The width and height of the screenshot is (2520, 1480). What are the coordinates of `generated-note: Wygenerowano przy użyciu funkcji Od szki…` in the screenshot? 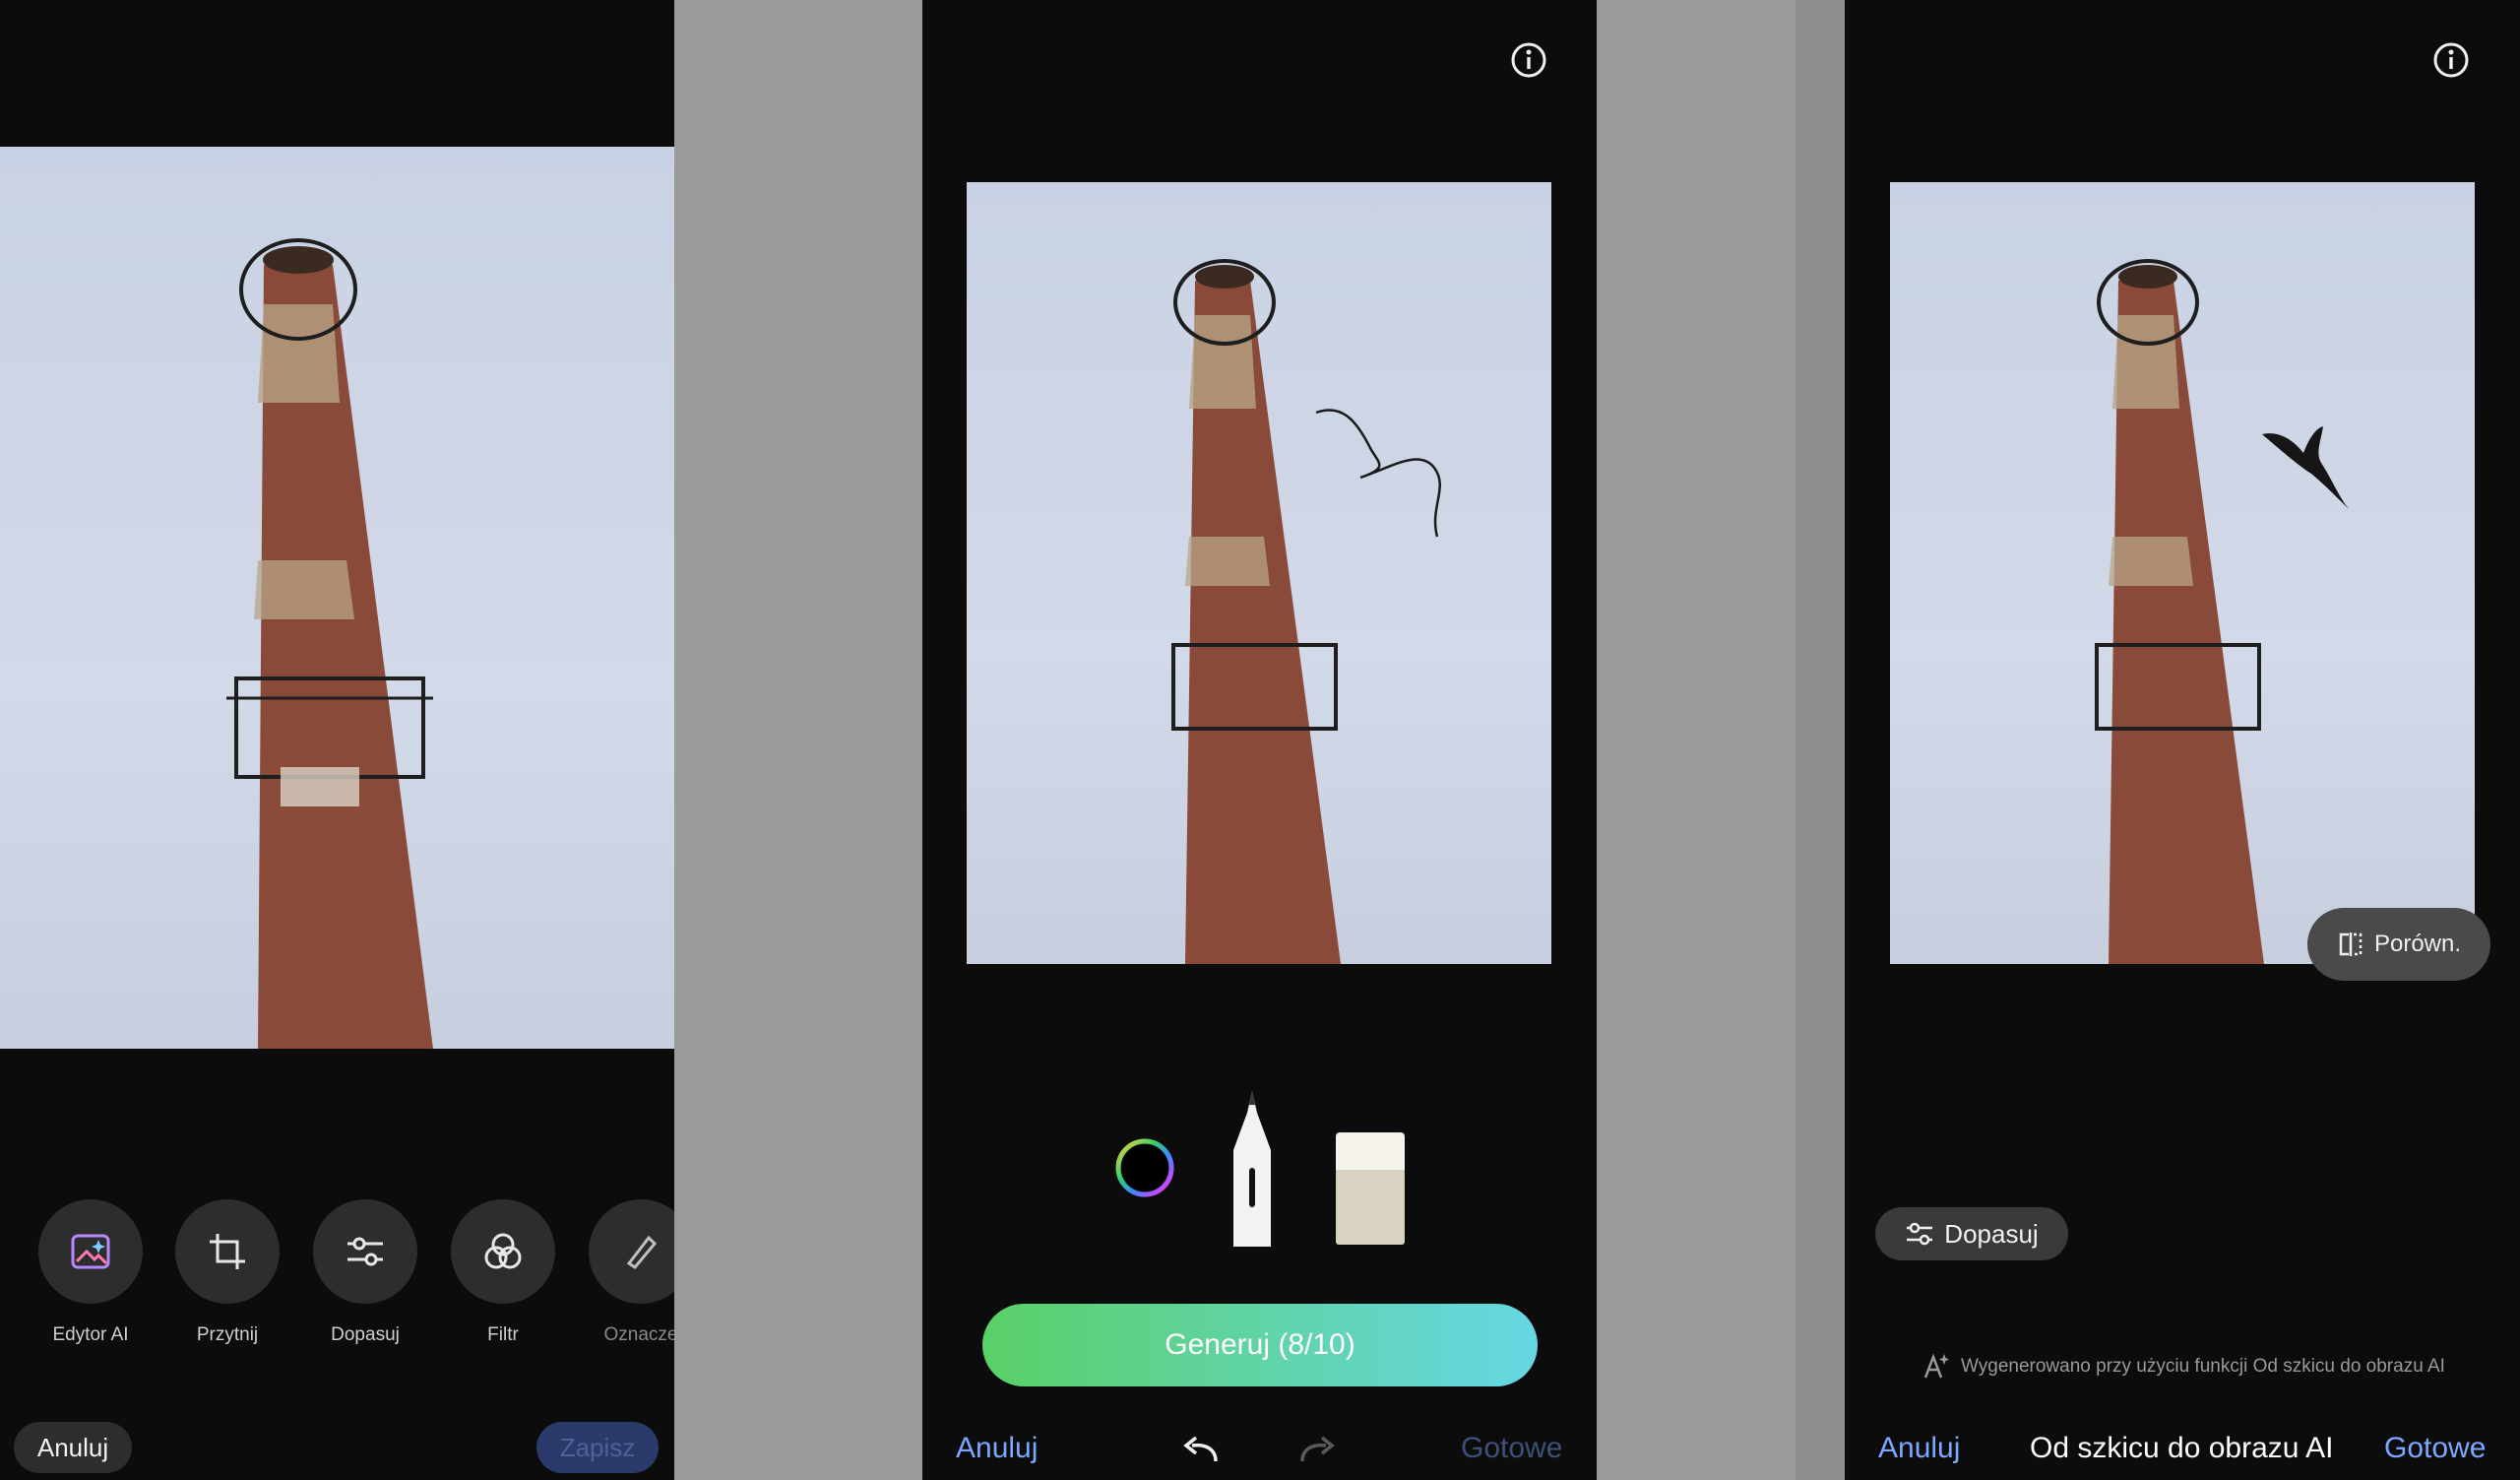 It's located at (2203, 1366).